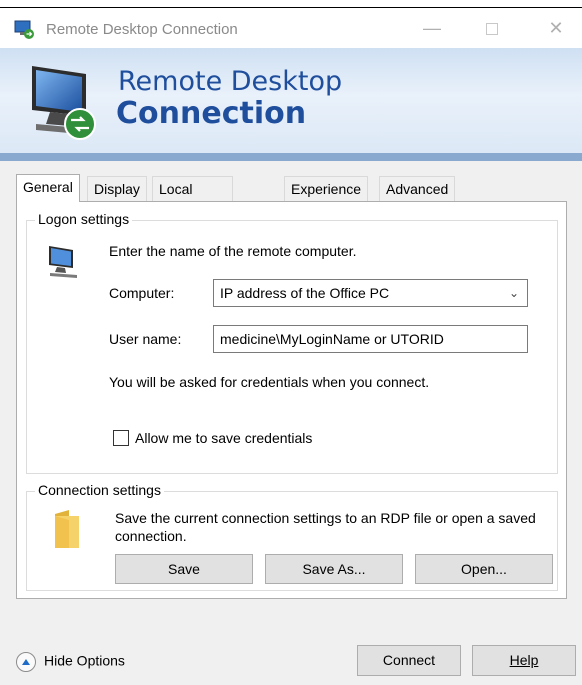 This screenshot has height=685, width=582. Describe the element at coordinates (192, 198) in the screenshot. I see `tab-local-resources: Local Resources` at that location.